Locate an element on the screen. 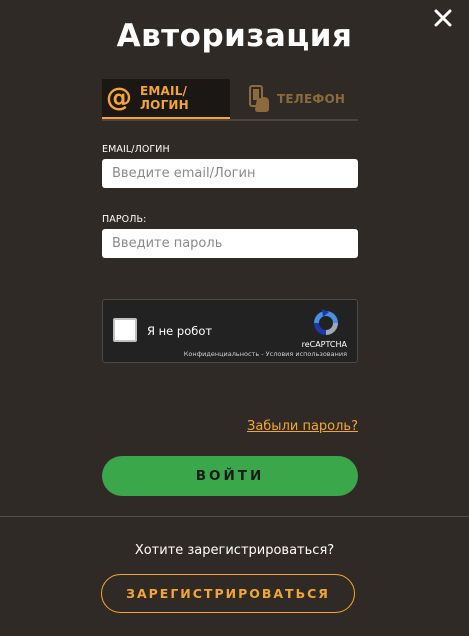 The image size is (469, 636). tab-email-label: EMAIL/ЛОГИН is located at coordinates (164, 98).